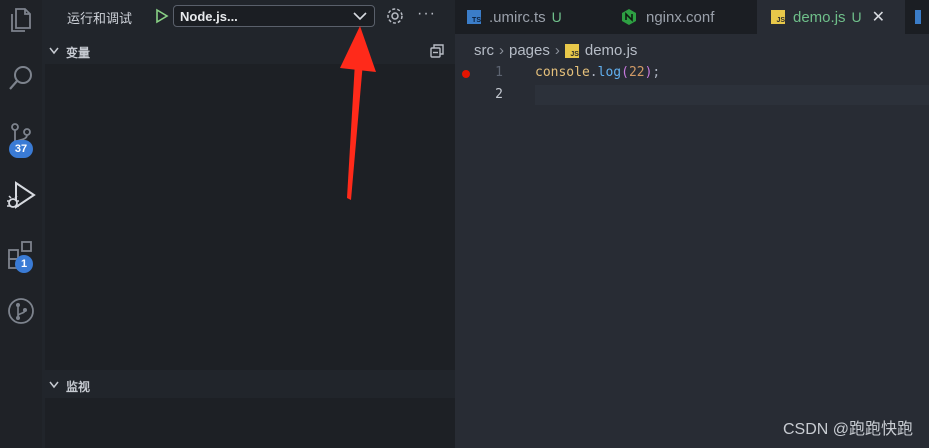 The image size is (929, 448). What do you see at coordinates (21, 78) in the screenshot?
I see `search-icon` at bounding box center [21, 78].